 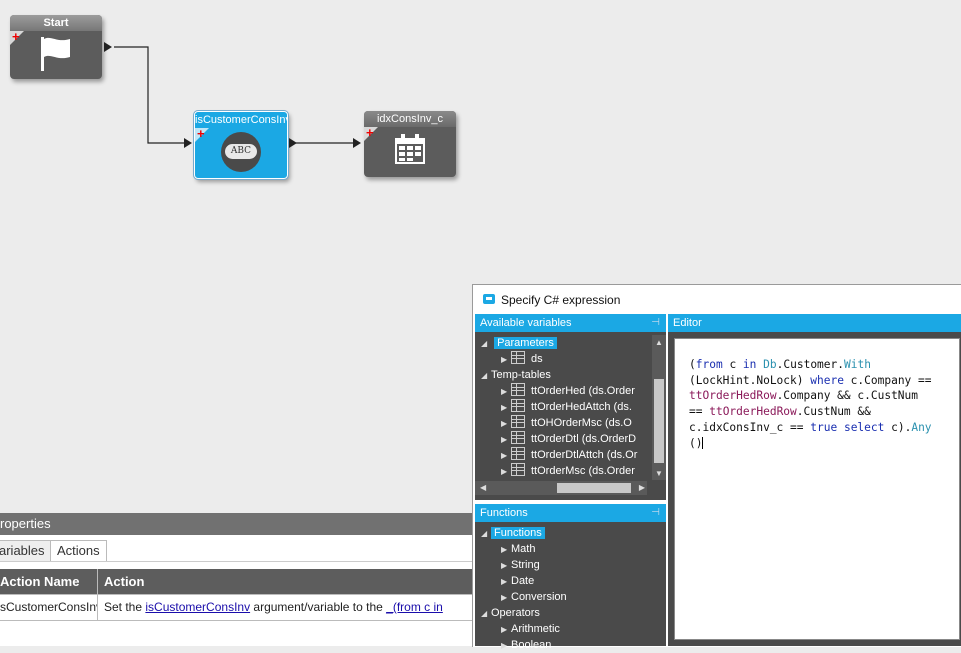 What do you see at coordinates (583, 471) in the screenshot?
I see `tree-item-label: ttOrderMsc (ds.Order` at bounding box center [583, 471].